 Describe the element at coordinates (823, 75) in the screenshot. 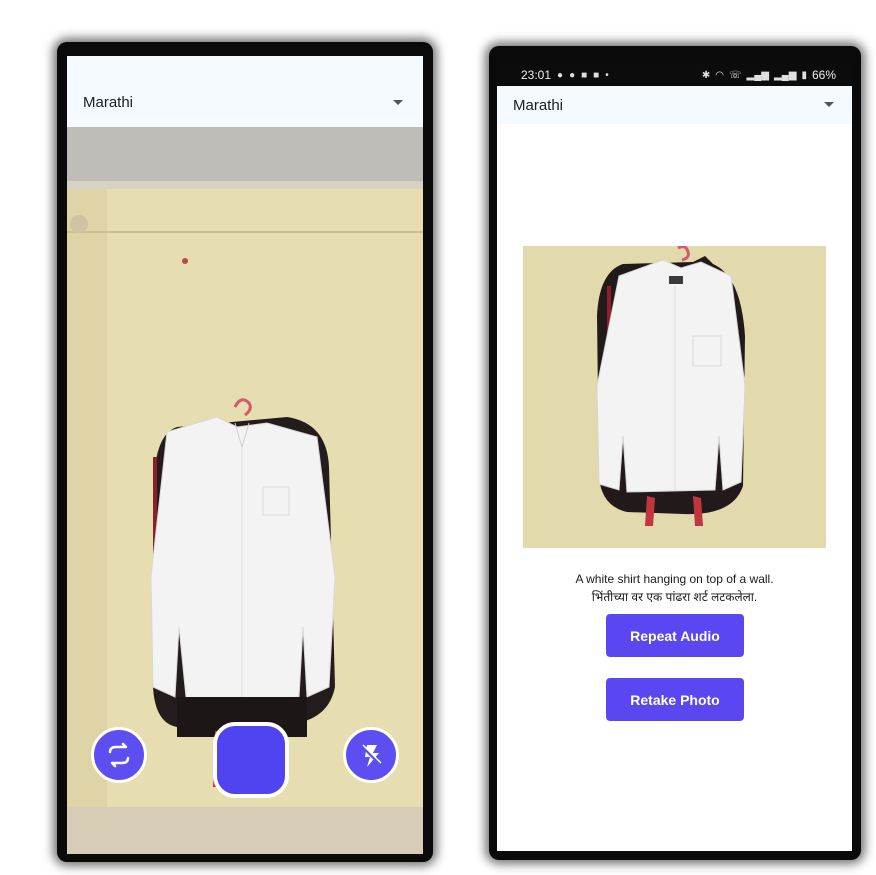

I see `battery-percent: 66%` at that location.